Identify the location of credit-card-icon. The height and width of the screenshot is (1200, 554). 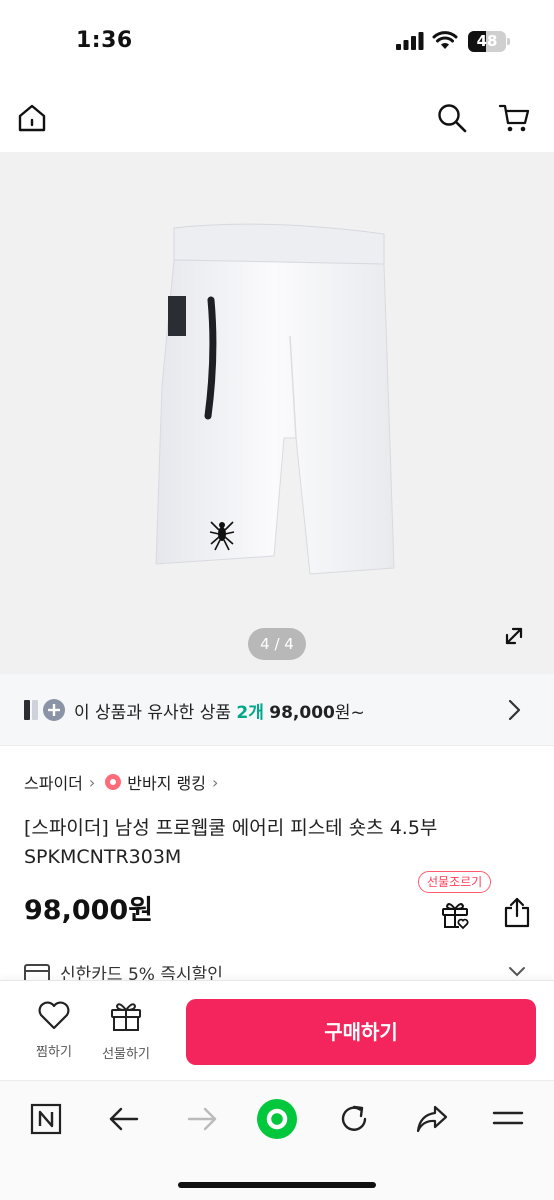
(37, 972).